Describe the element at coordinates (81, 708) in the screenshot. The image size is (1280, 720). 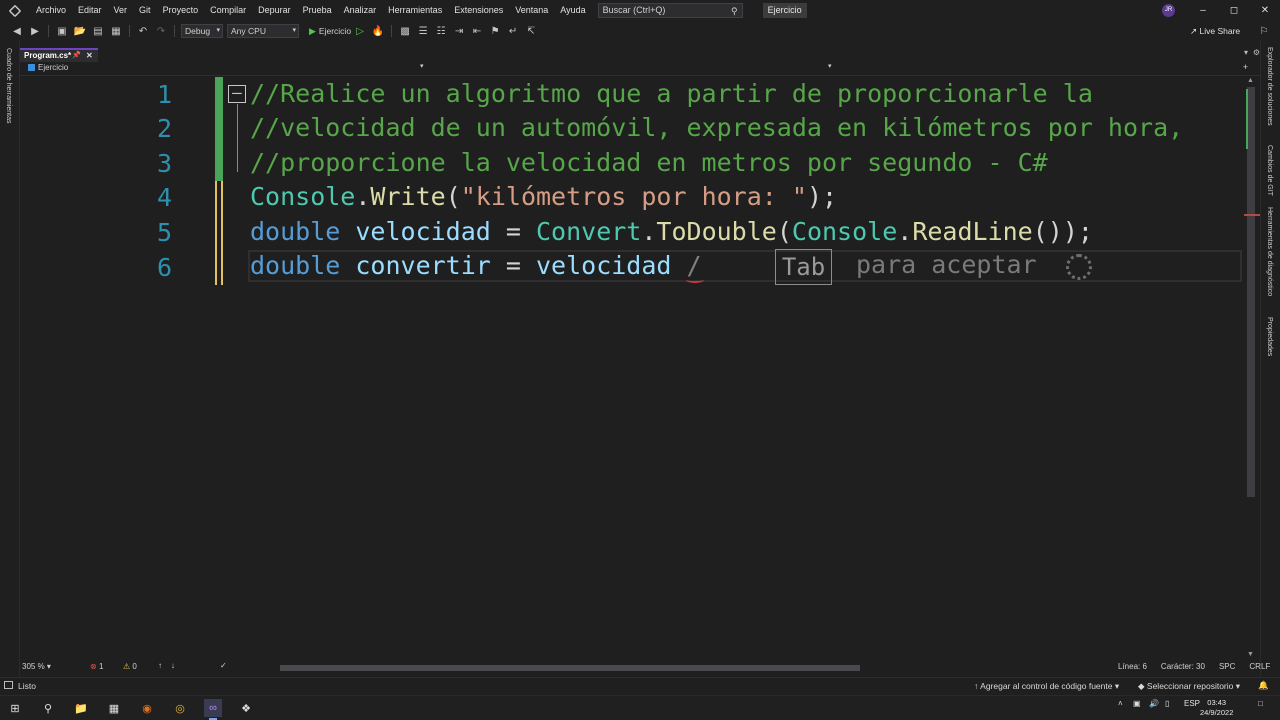
I see `file-explorer-icon: 📁` at that location.